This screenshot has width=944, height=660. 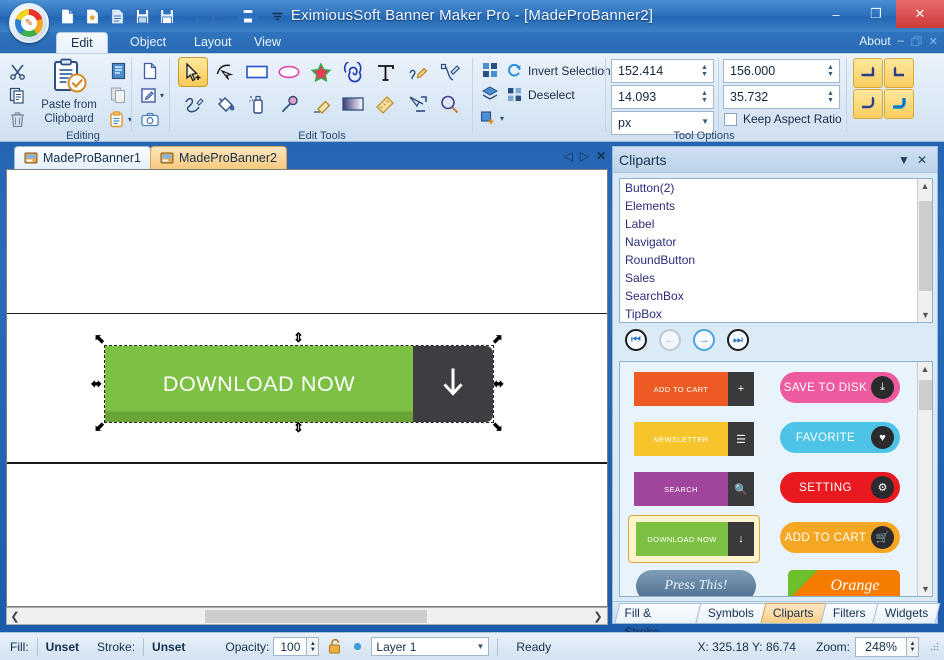 I want to click on last-page-button: ⏭, so click(x=738, y=340).